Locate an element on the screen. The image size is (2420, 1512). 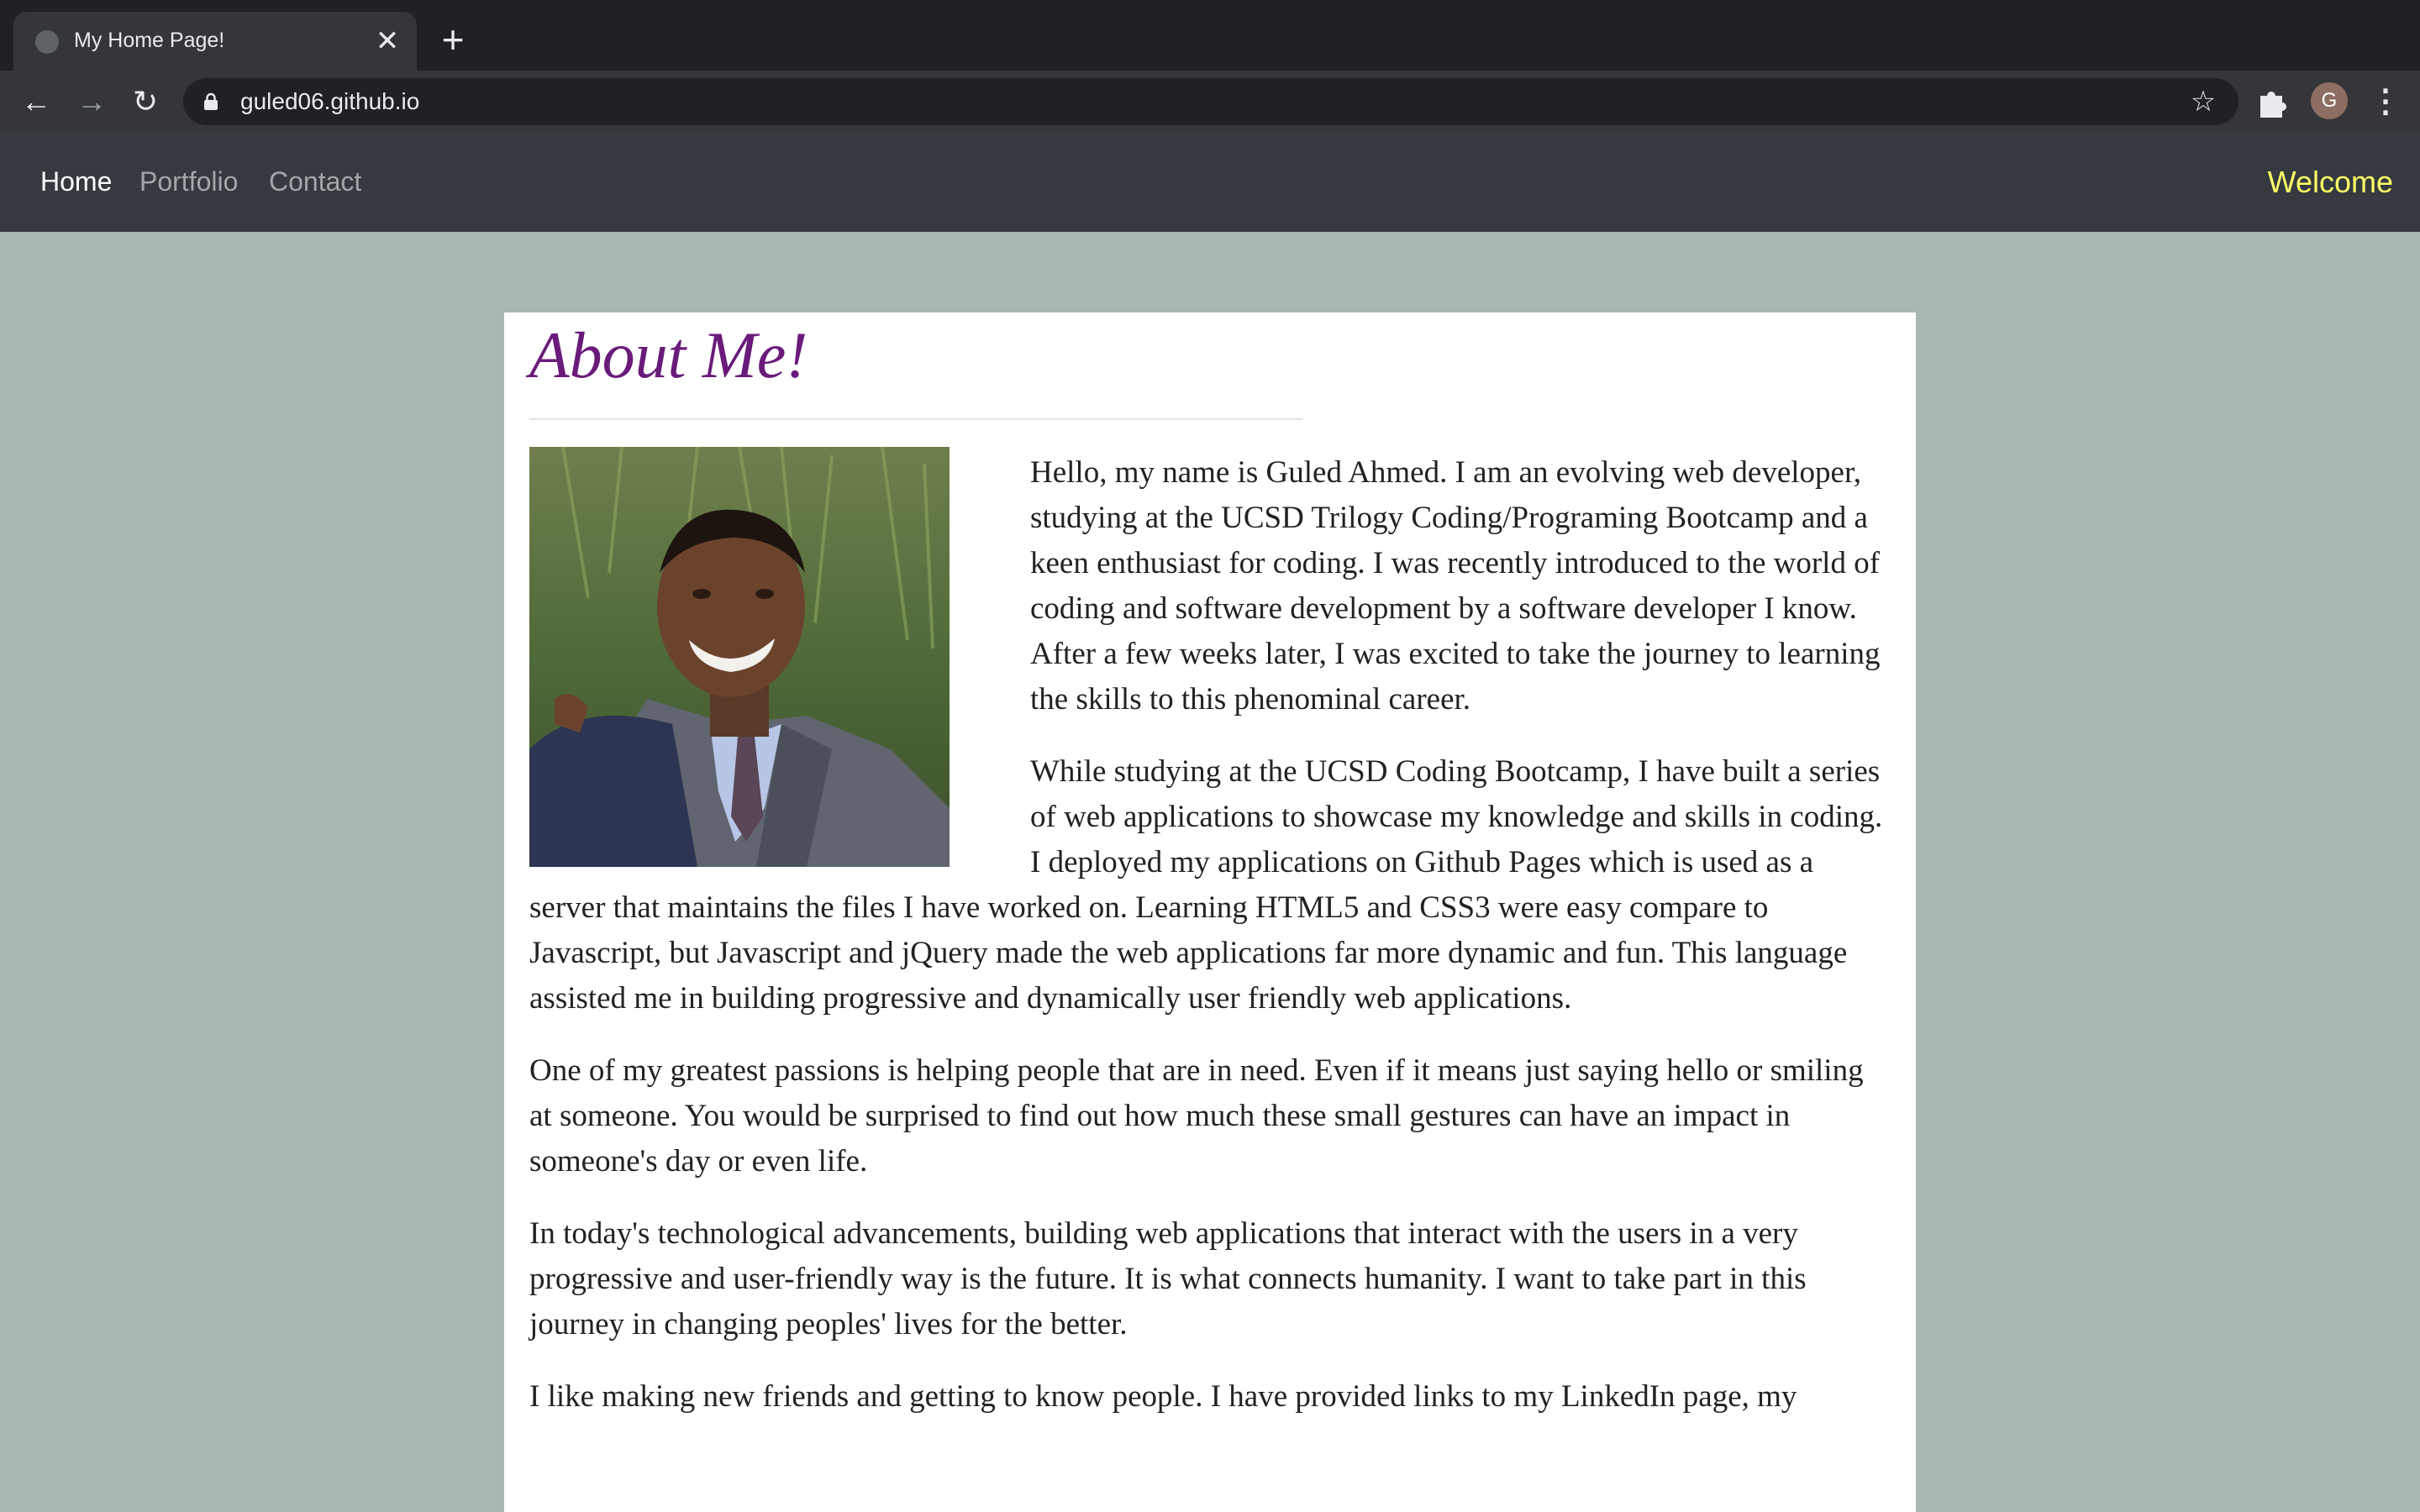
site-navbar: Home Portfolio Contact Welcome is located at coordinates (1210, 182).